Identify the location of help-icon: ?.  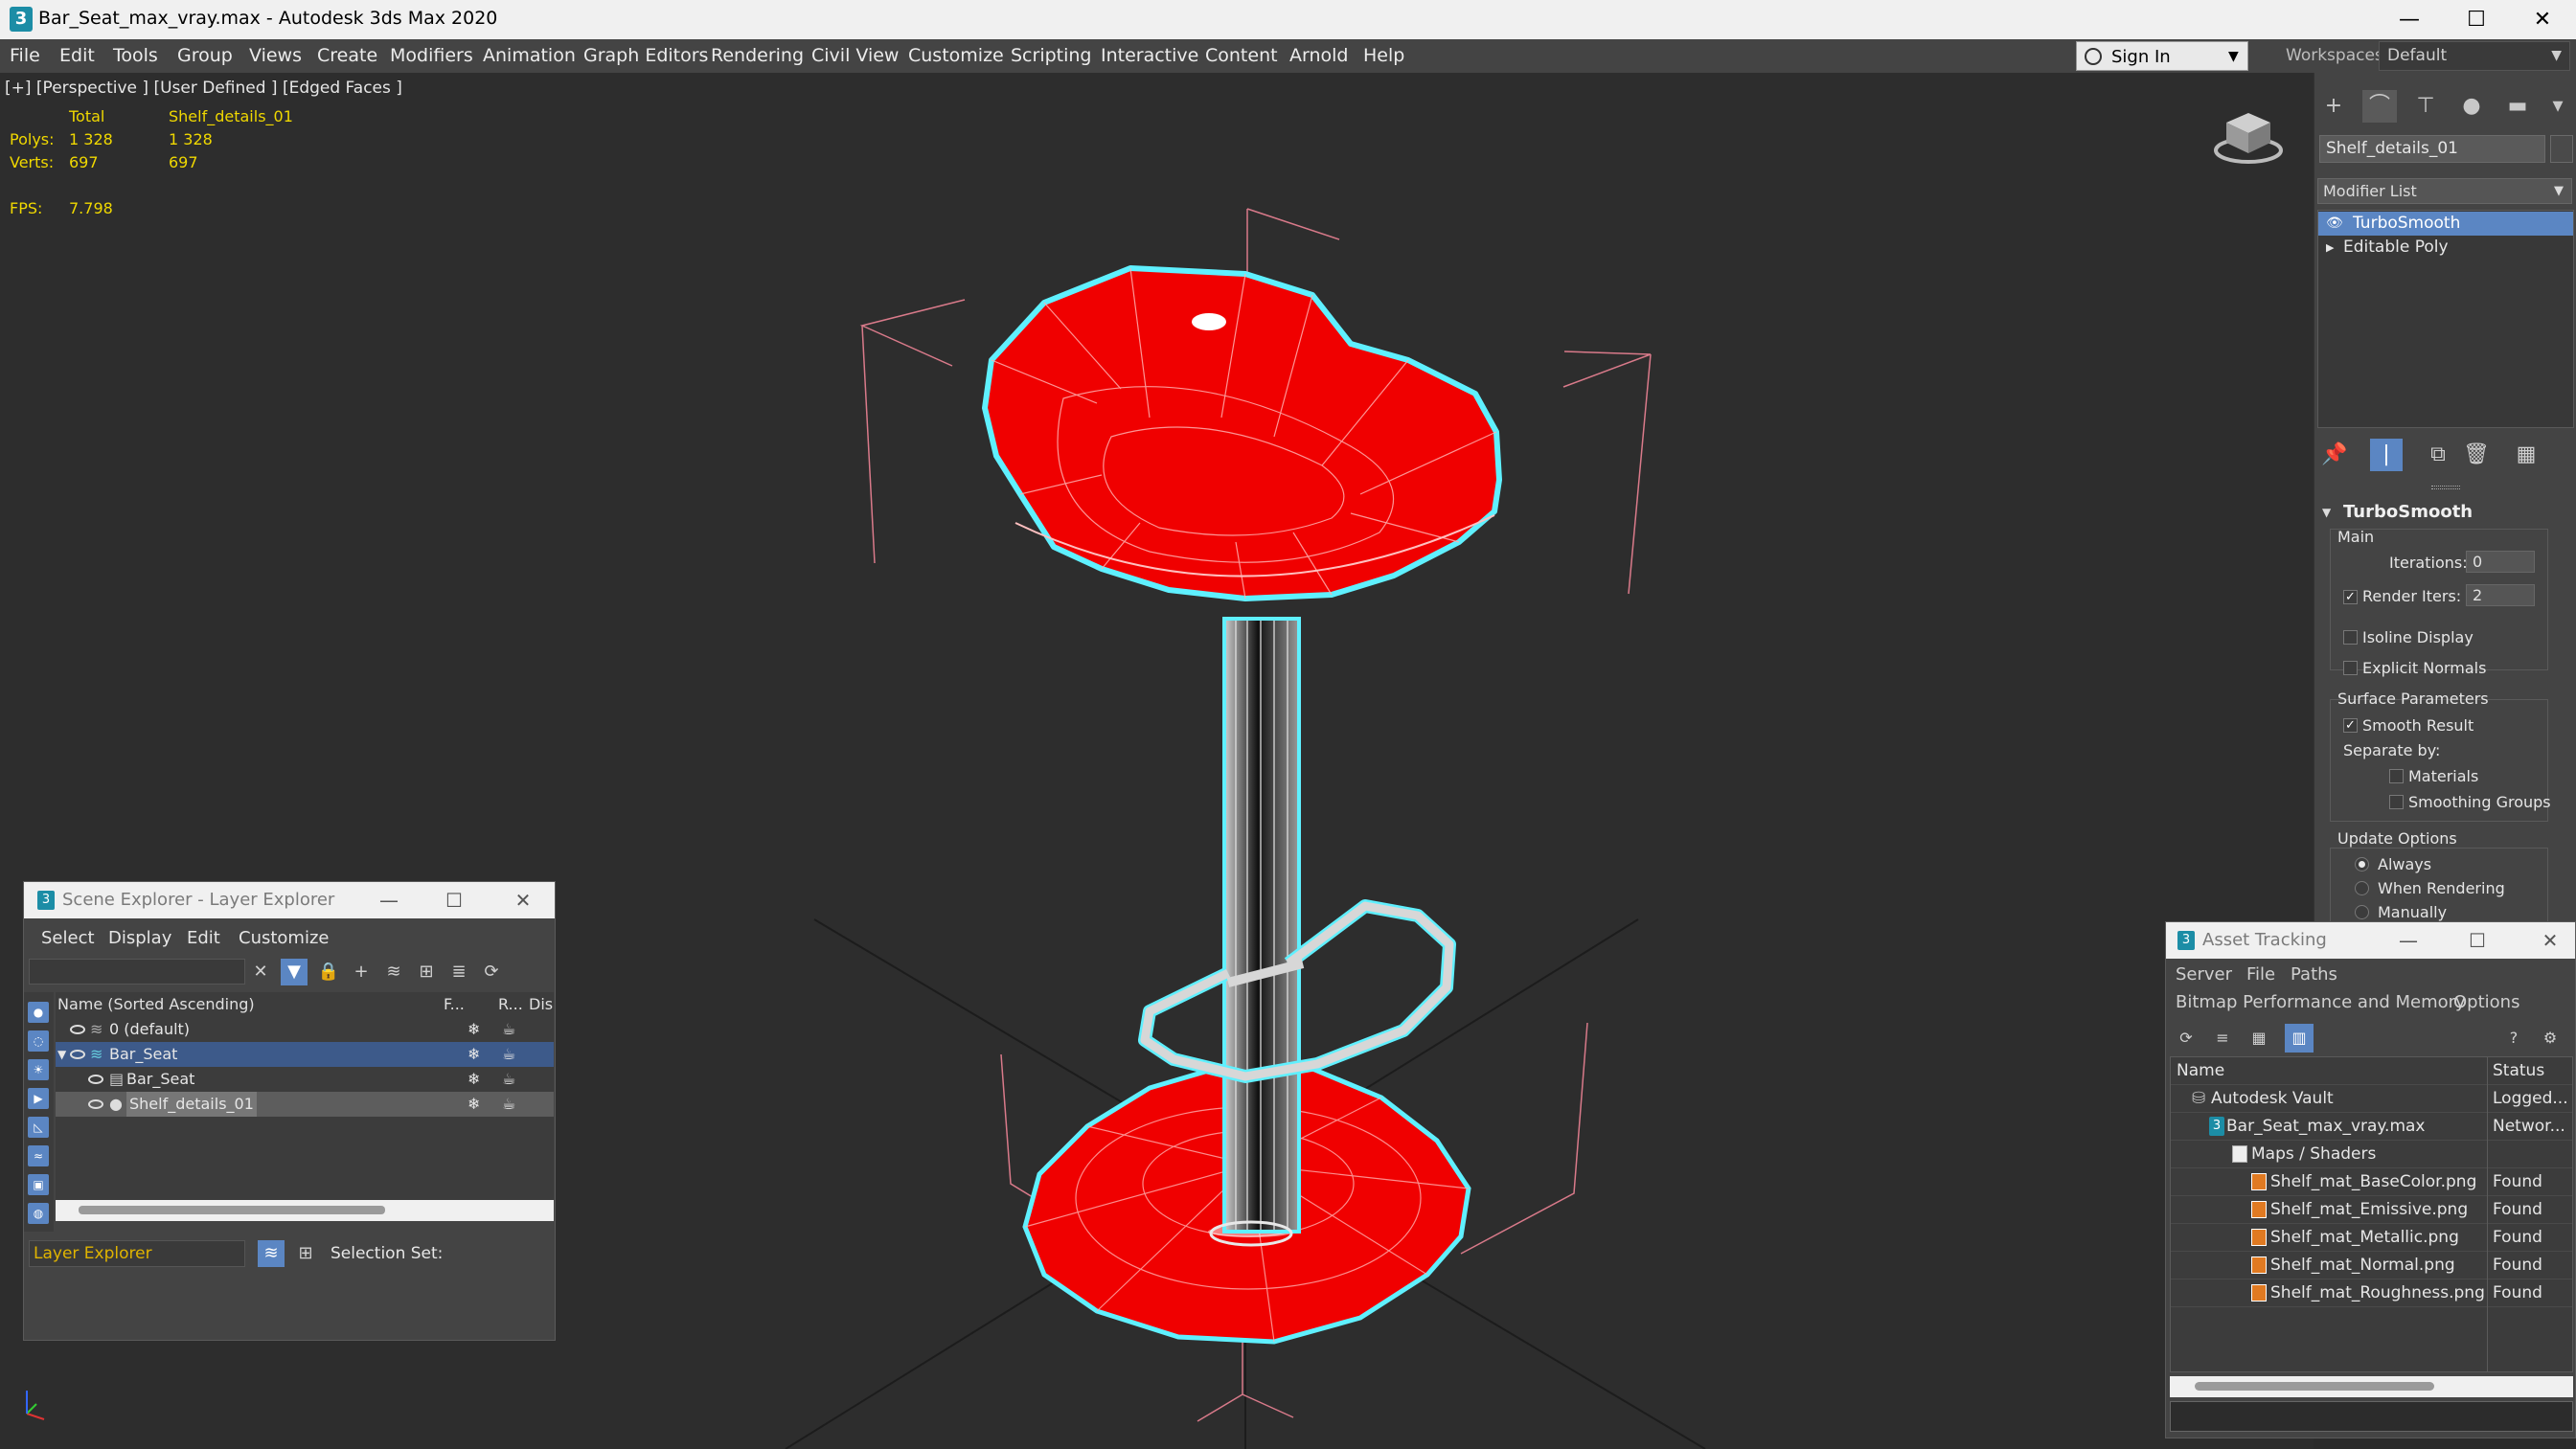
(2514, 1038).